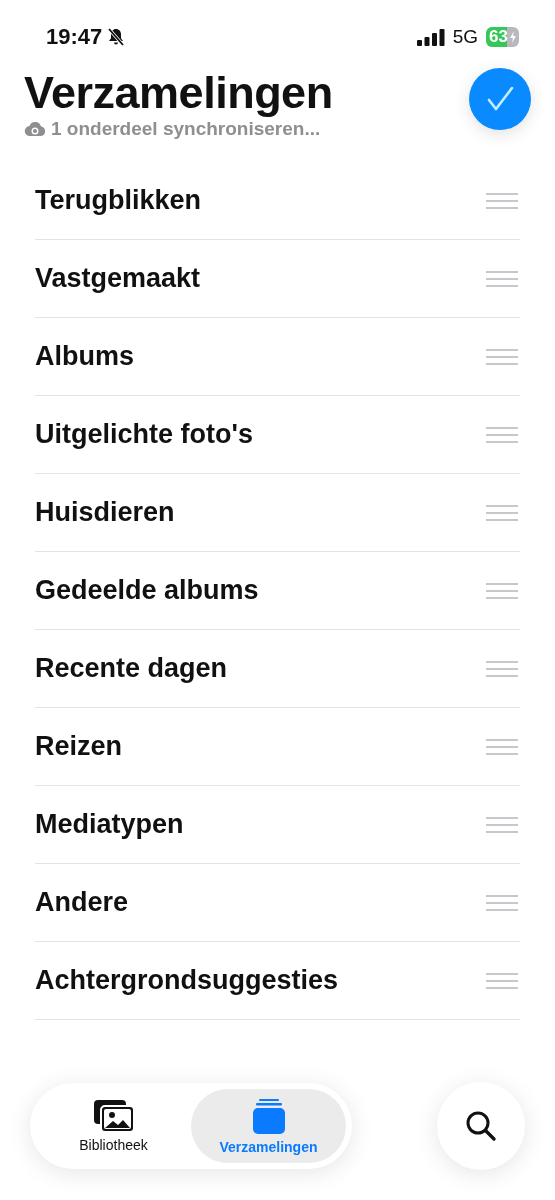  I want to click on tab-button: Bibliotheek, so click(113, 1126).